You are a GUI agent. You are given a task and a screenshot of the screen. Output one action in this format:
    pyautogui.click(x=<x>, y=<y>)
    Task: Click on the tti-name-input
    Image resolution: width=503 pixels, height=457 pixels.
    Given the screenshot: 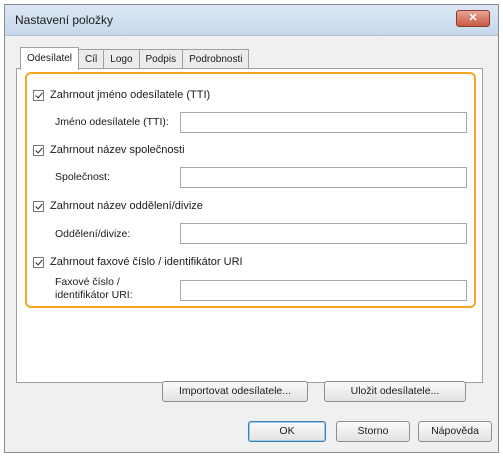 What is the action you would take?
    pyautogui.click(x=323, y=122)
    